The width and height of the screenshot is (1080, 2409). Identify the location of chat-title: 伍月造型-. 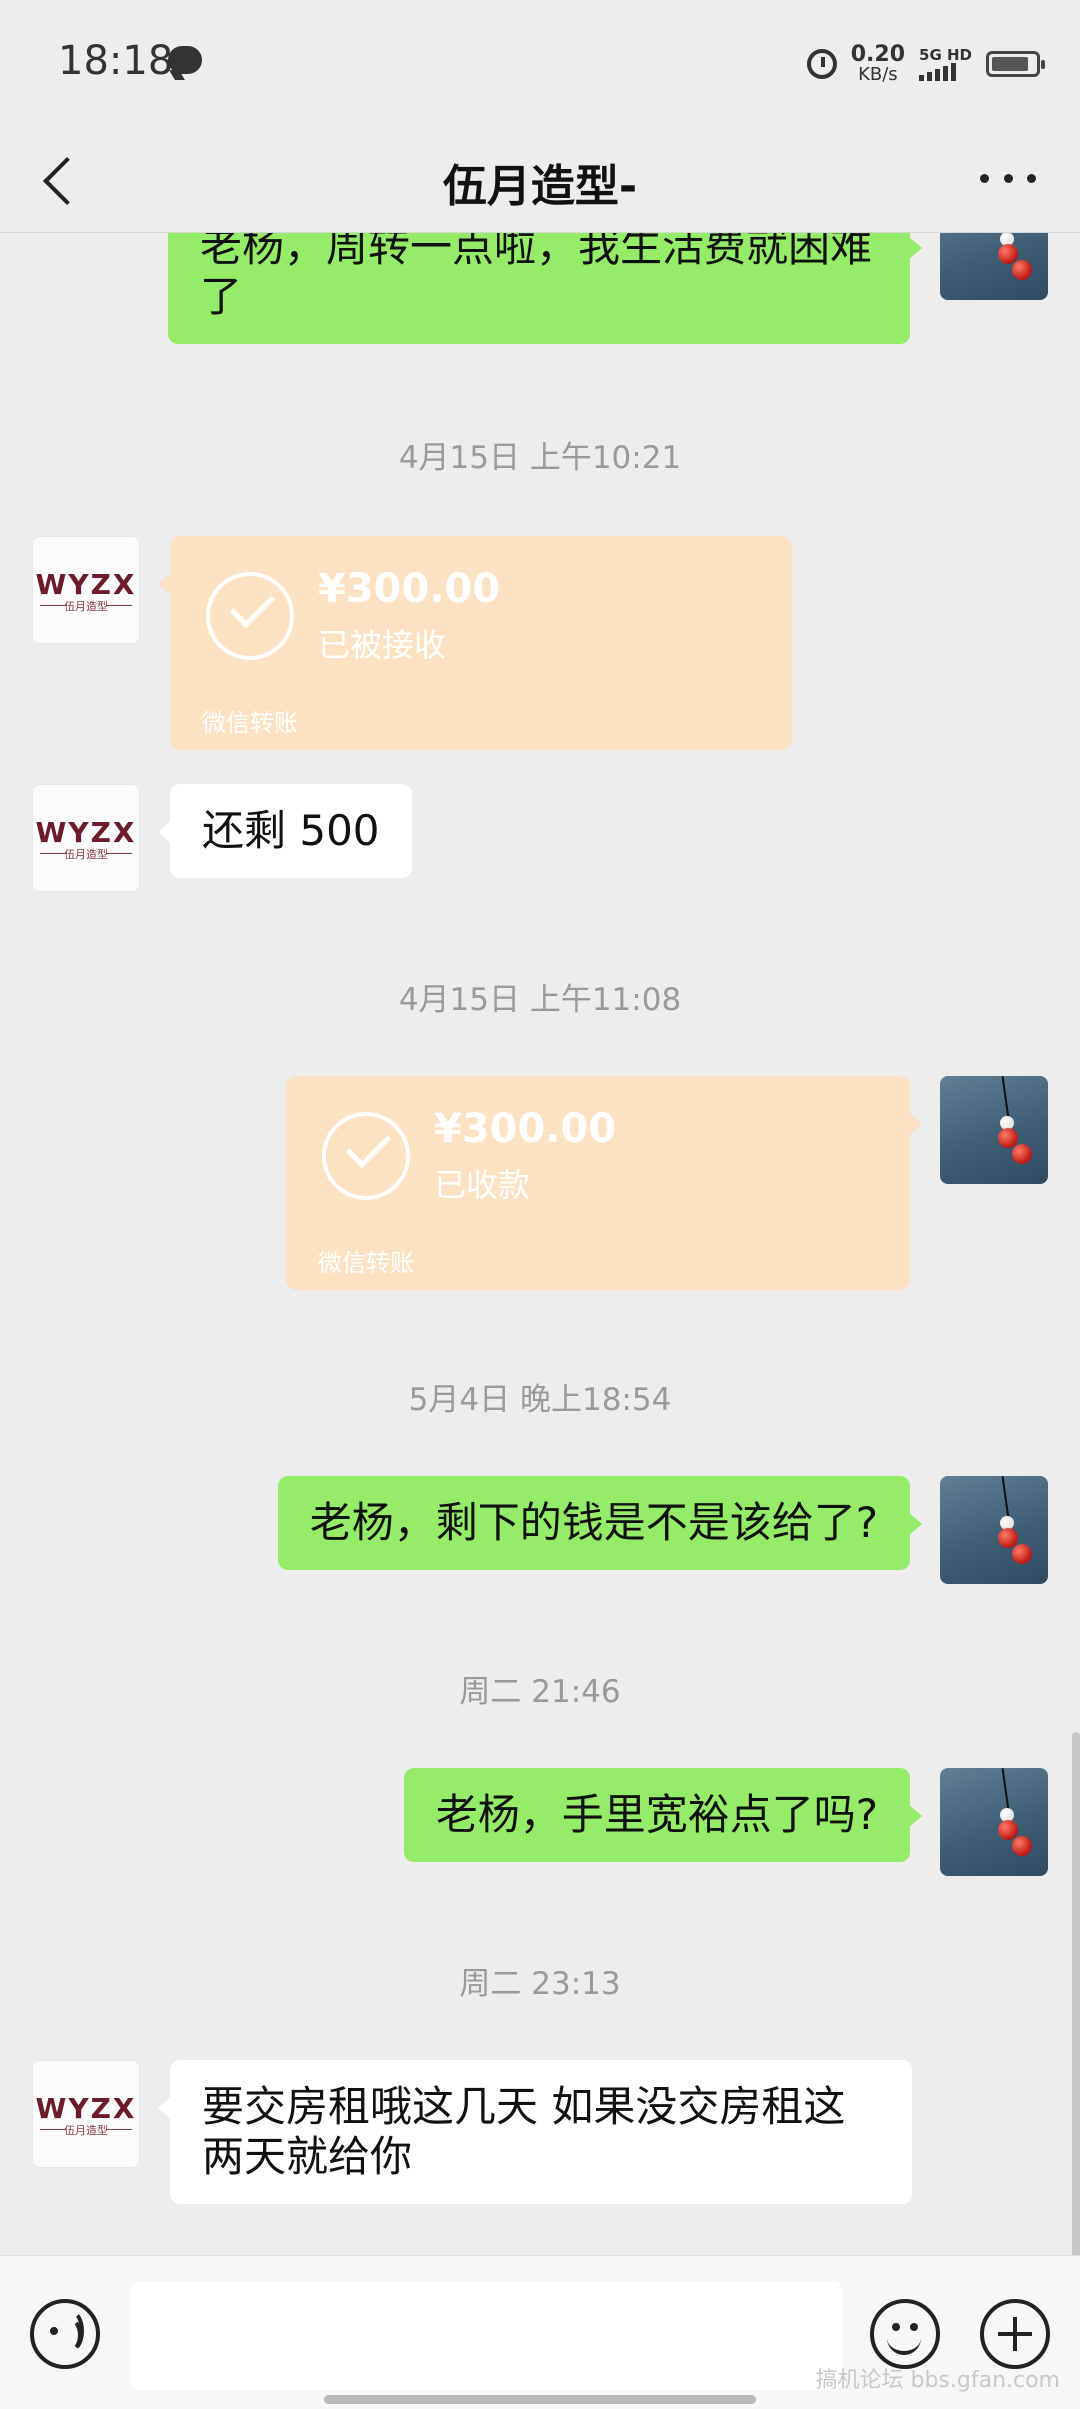
(540, 186).